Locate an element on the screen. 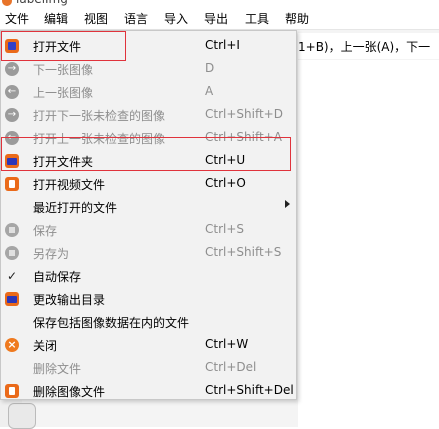 The height and width of the screenshot is (429, 439). menu-item-shortcut: Ctrl+Shift+Del is located at coordinates (249, 390).